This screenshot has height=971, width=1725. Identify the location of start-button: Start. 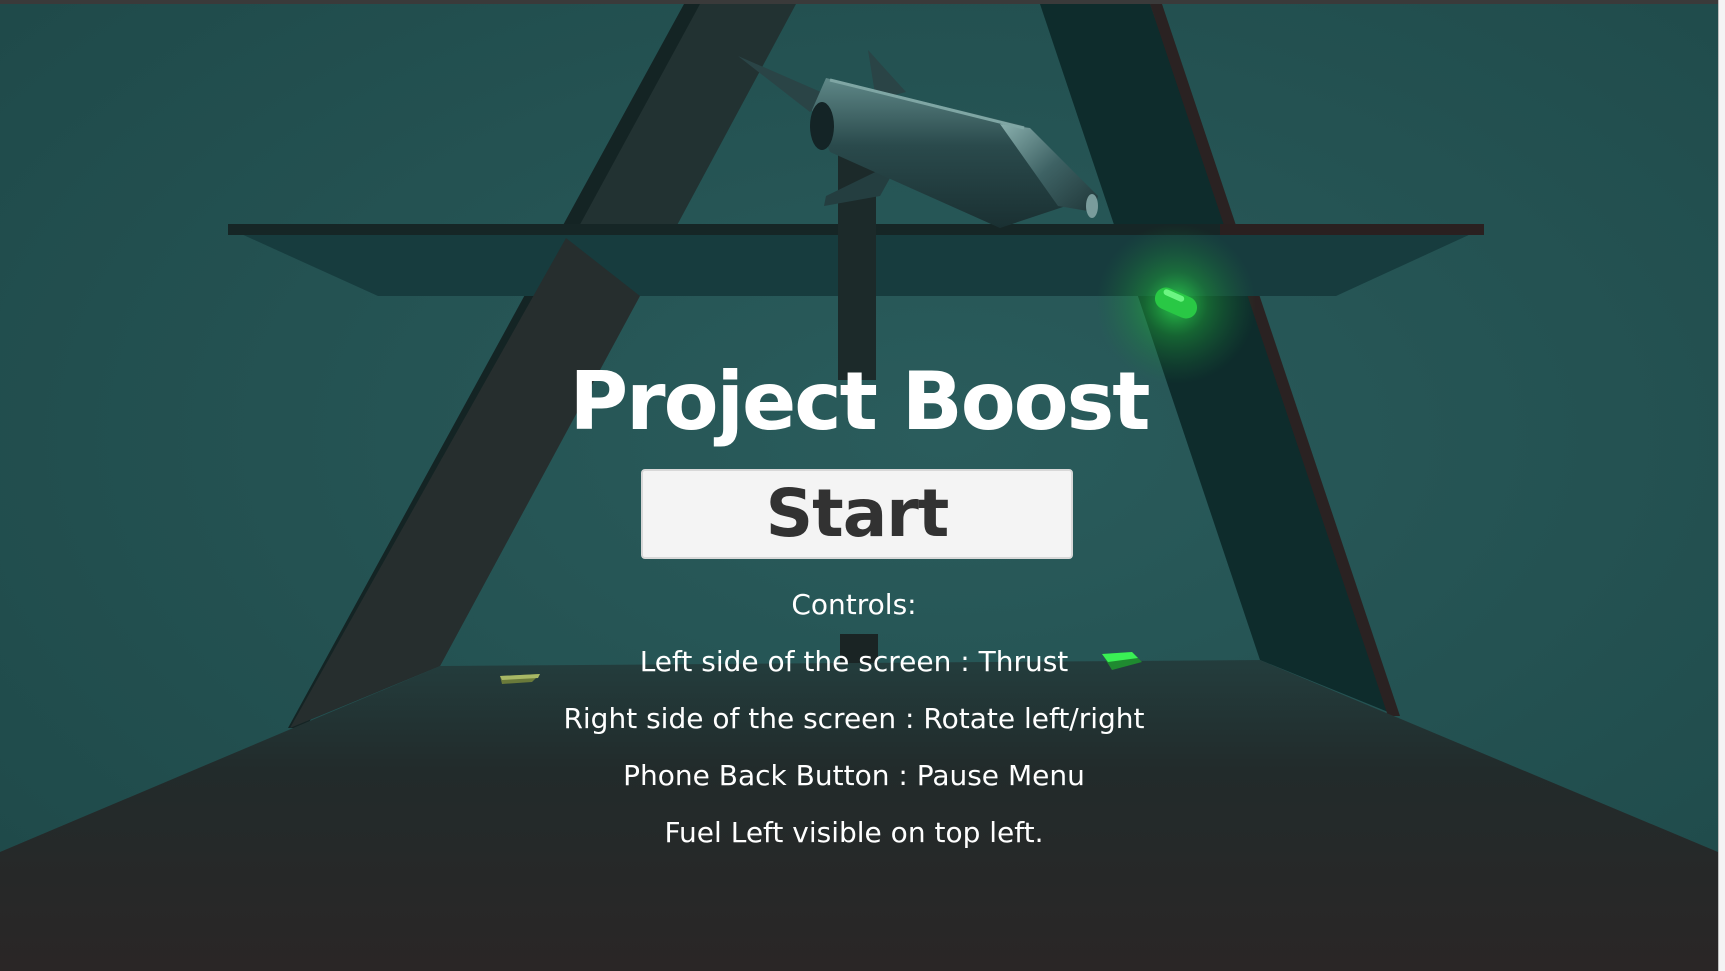
(857, 514).